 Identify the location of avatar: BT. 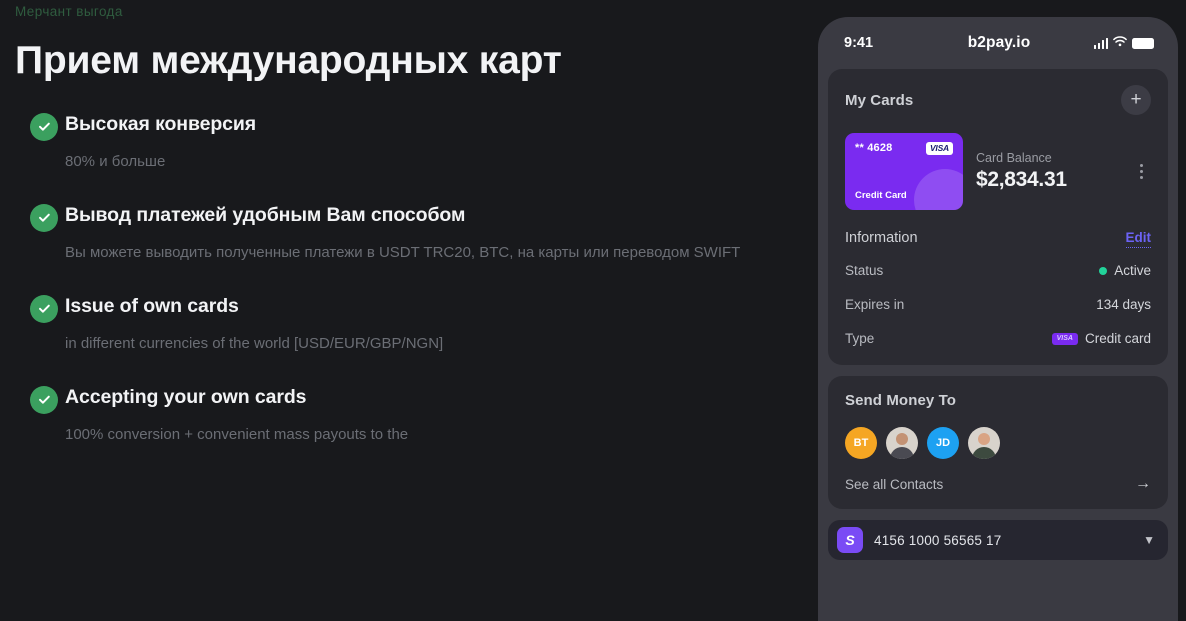
(861, 443).